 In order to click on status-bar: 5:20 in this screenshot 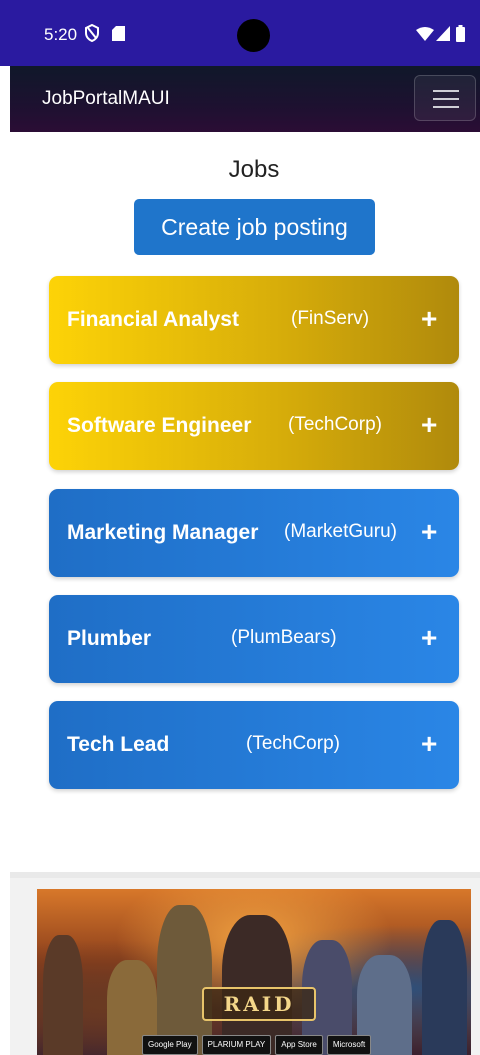, I will do `click(240, 33)`.